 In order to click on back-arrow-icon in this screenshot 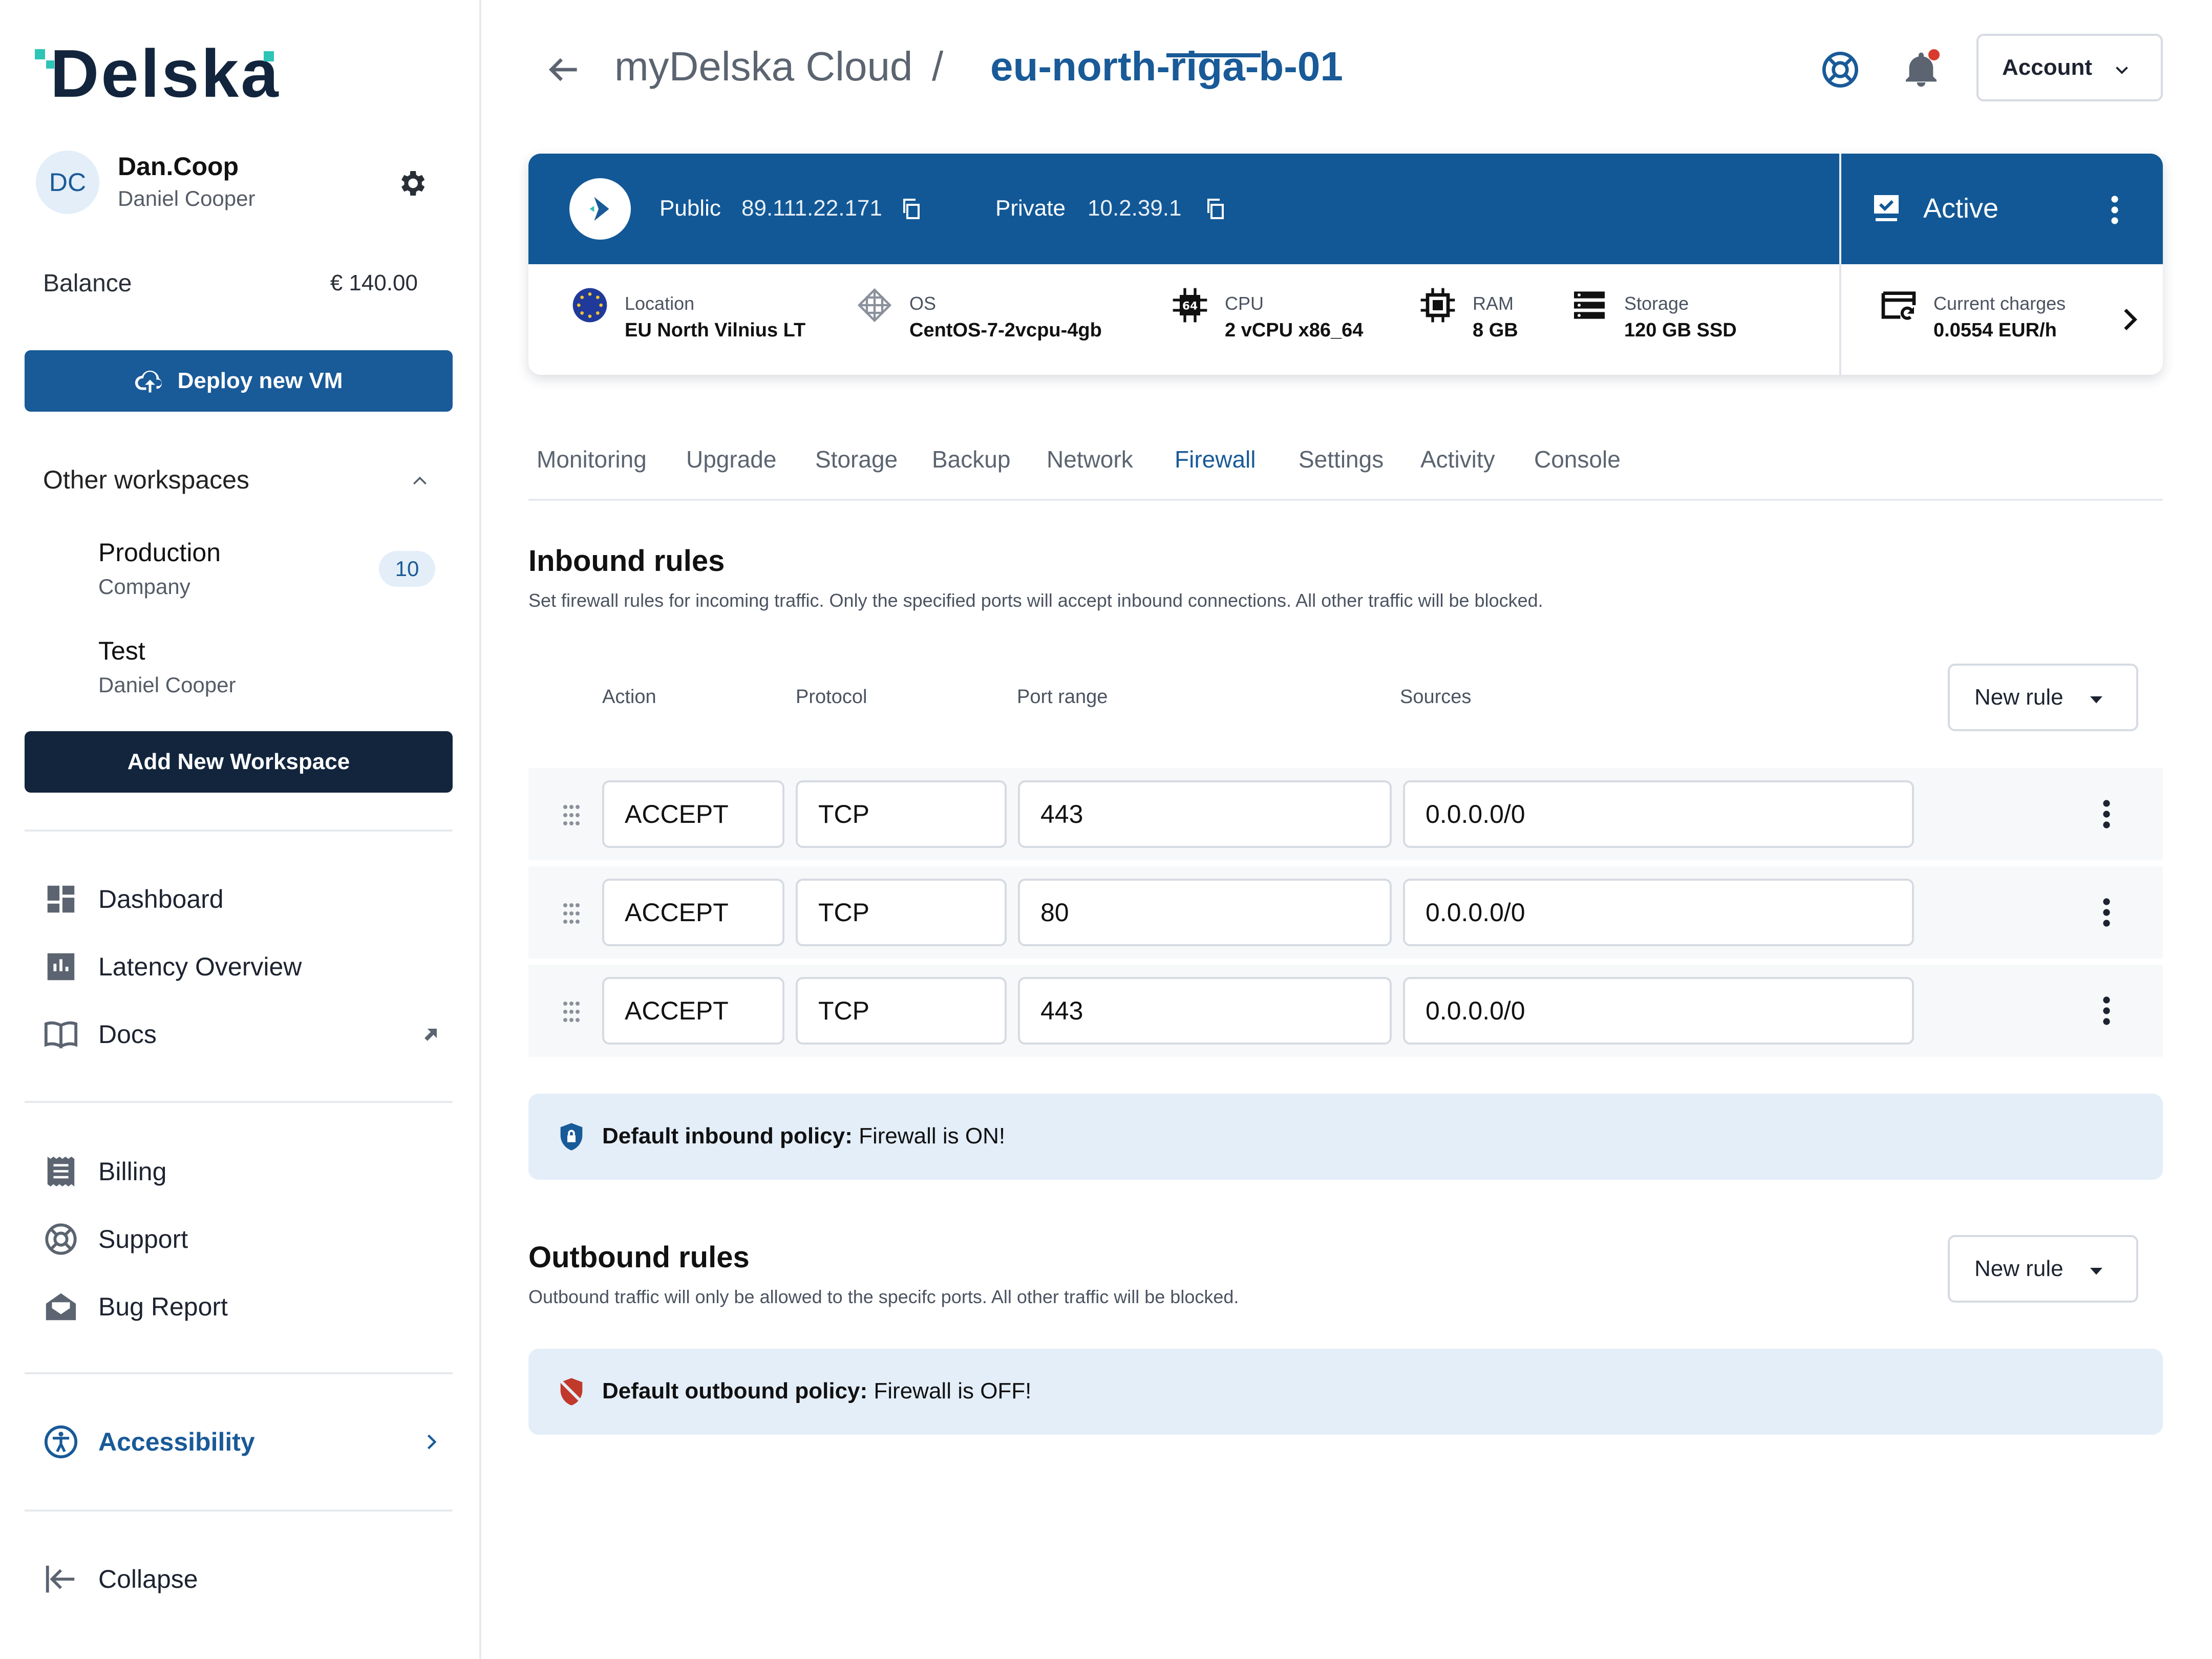, I will do `click(563, 69)`.